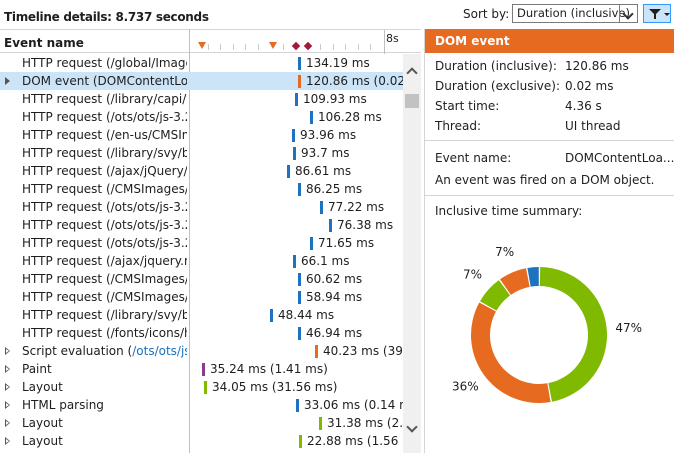 Image resolution: width=674 pixels, height=453 pixels. I want to click on duration-value: 76.38 ms, so click(365, 225).